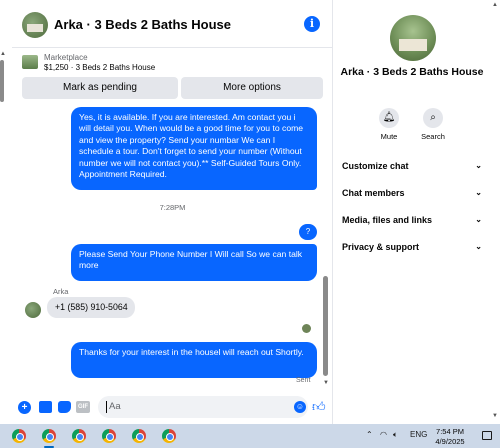 This screenshot has width=500, height=448. Describe the element at coordinates (375, 166) in the screenshot. I see `section-label: Customize chat` at that location.